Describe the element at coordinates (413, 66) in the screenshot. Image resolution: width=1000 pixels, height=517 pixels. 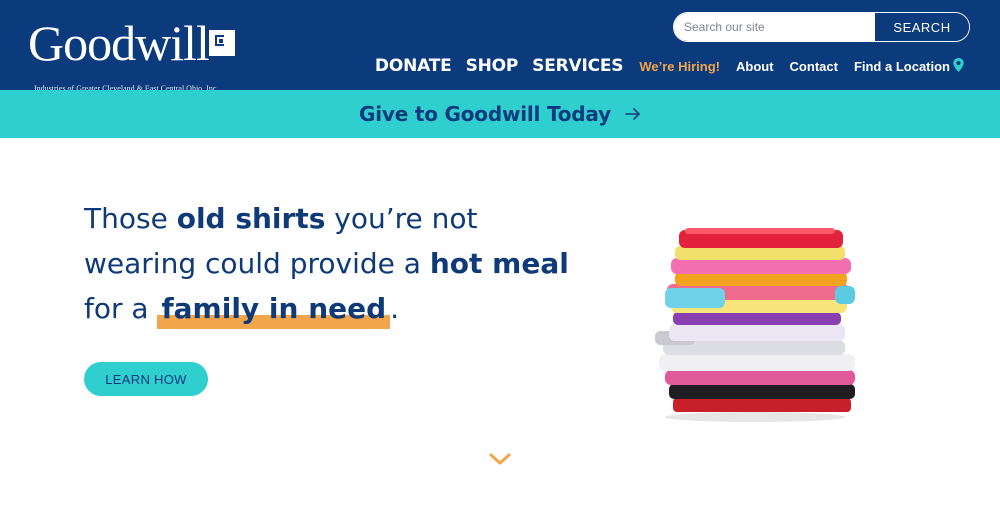
I see `nav-donate: DONATE` at that location.